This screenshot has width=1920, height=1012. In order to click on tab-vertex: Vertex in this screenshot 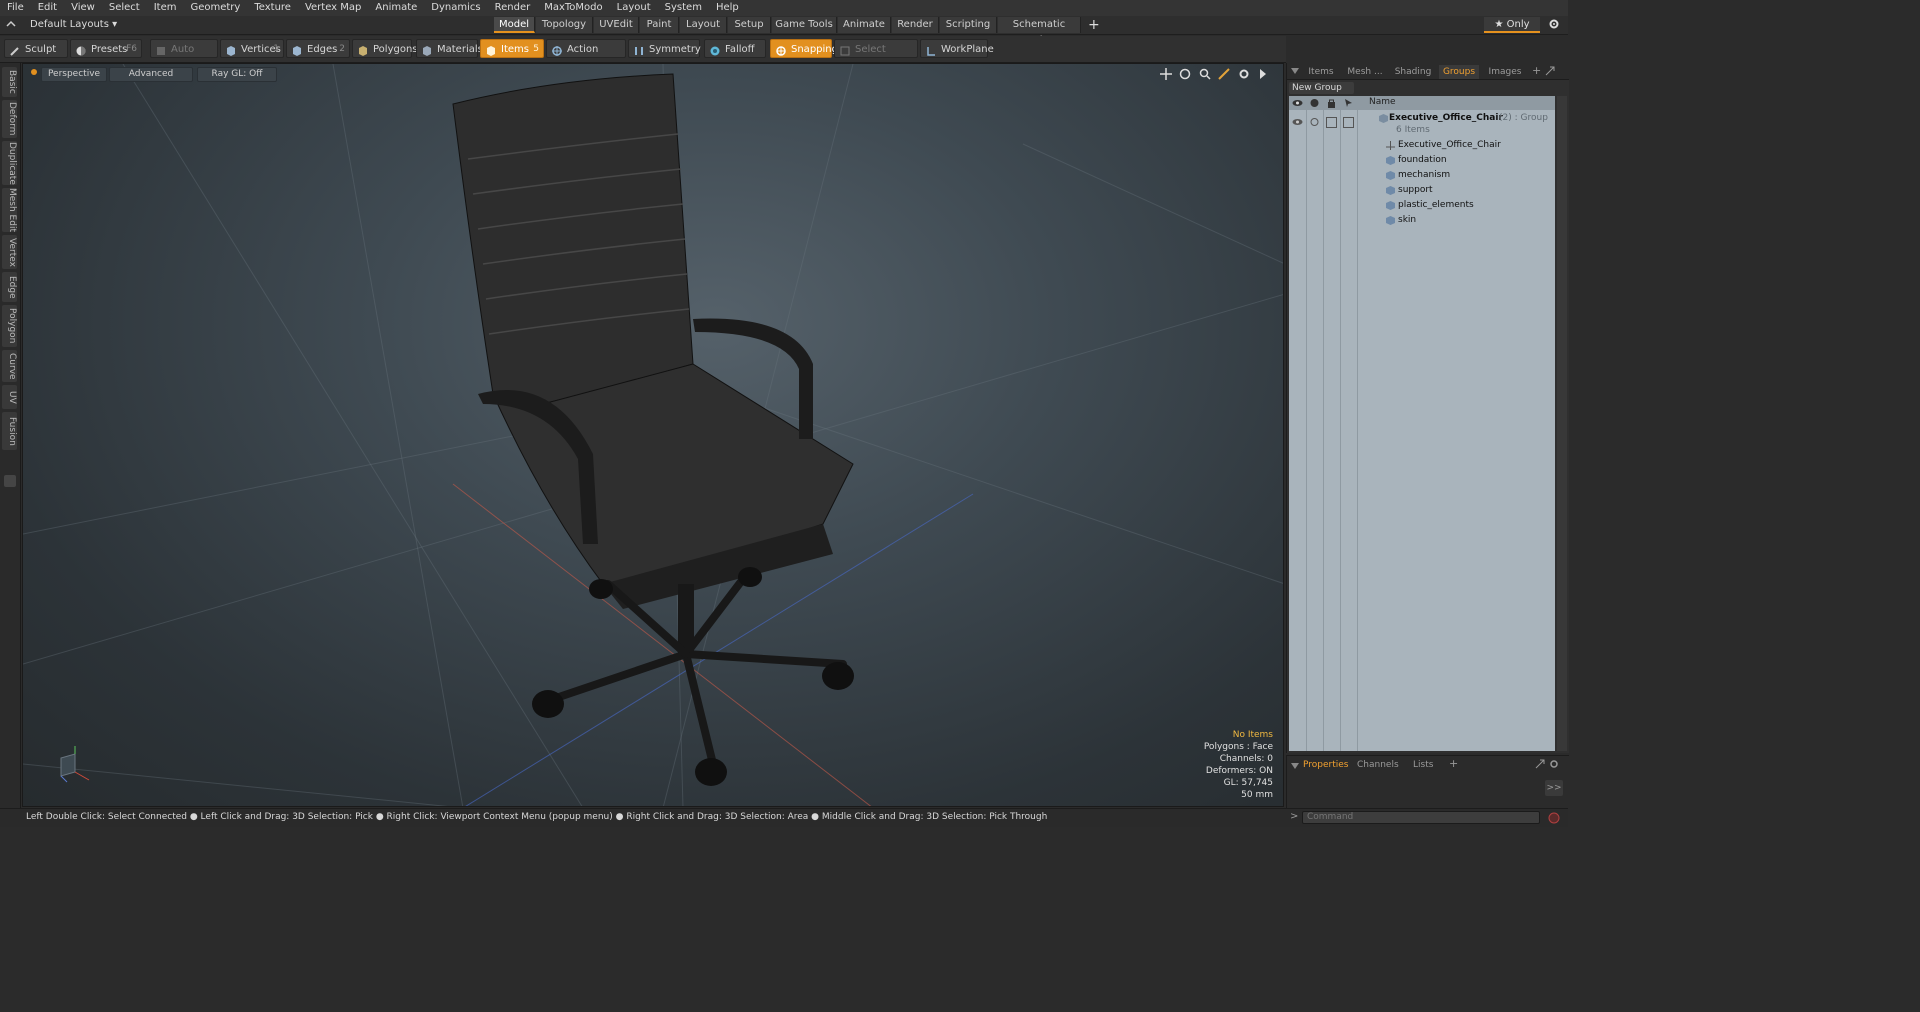, I will do `click(9, 252)`.